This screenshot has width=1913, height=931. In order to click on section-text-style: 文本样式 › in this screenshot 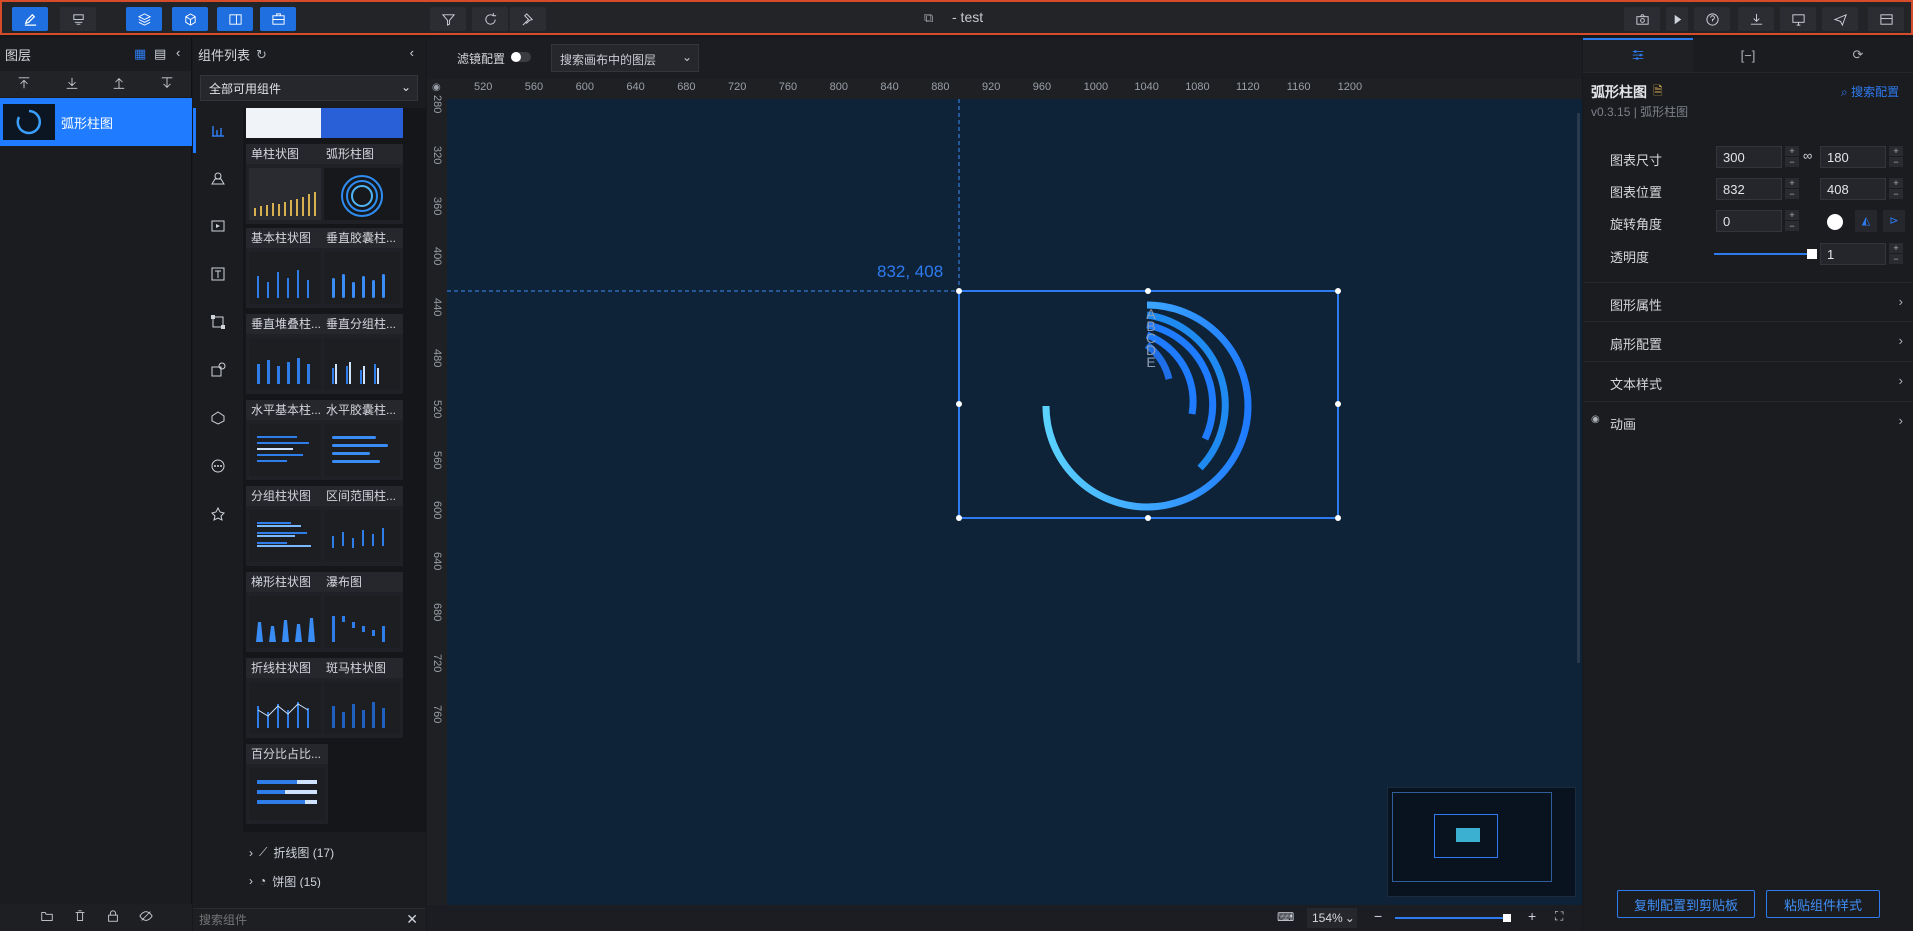, I will do `click(1748, 382)`.